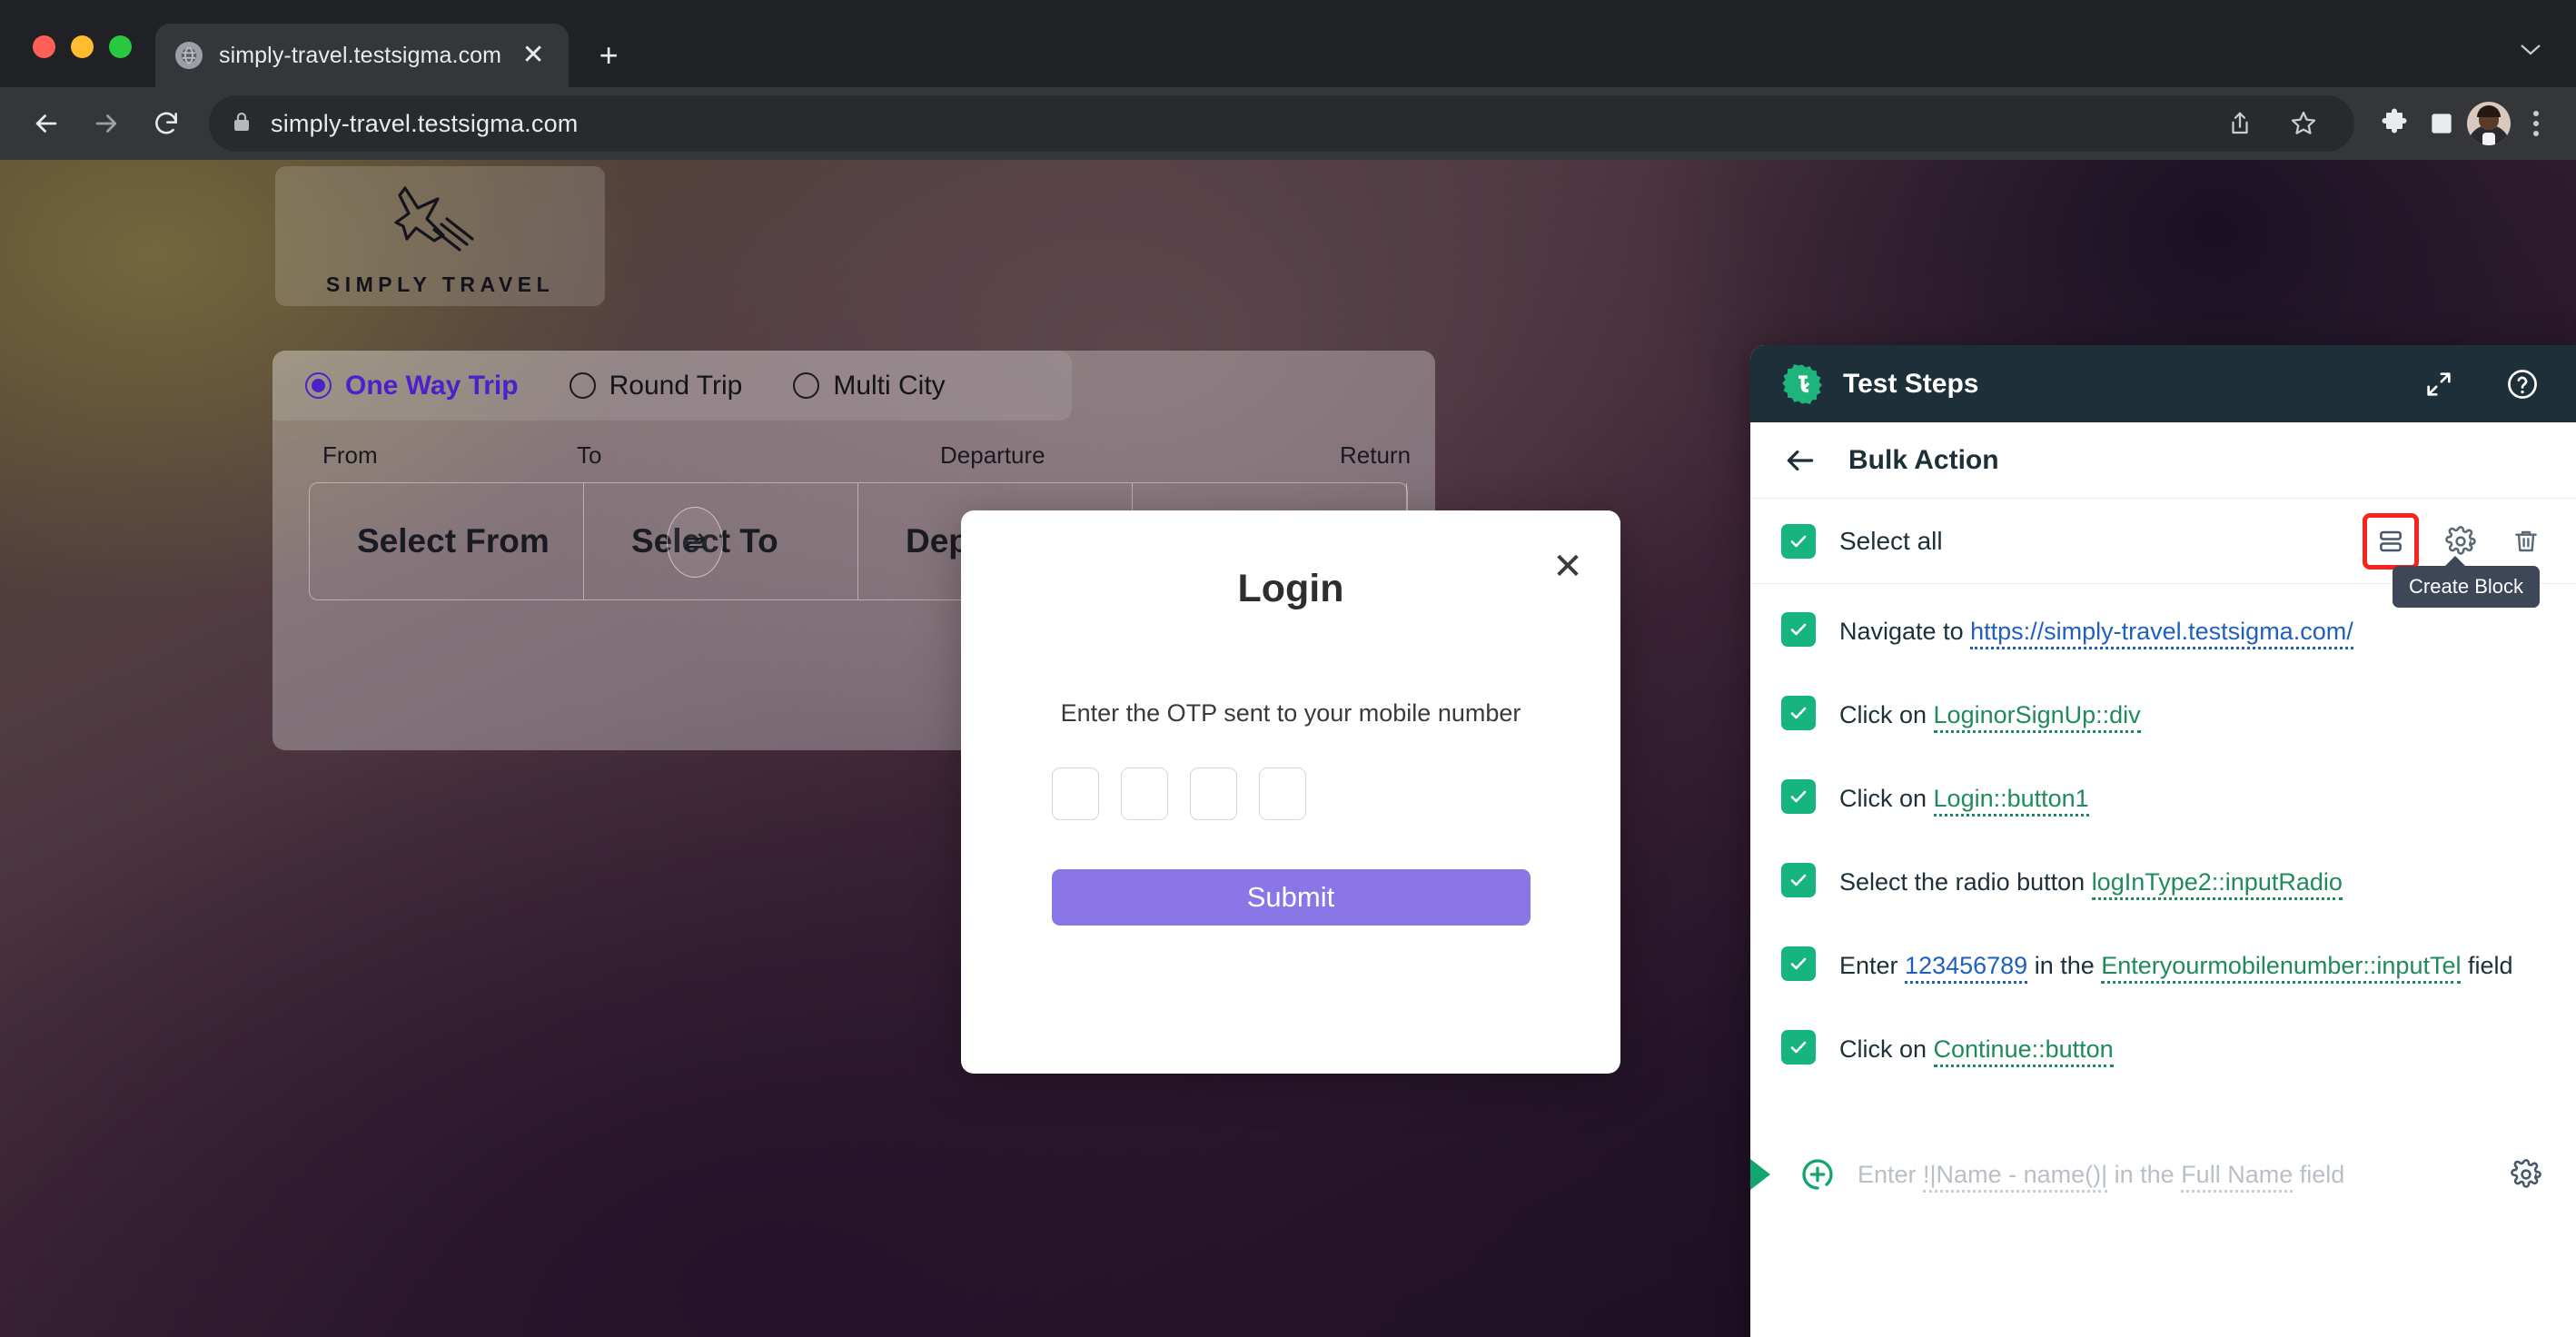  Describe the element at coordinates (2536, 123) in the screenshot. I see `menu-kebab-icon` at that location.